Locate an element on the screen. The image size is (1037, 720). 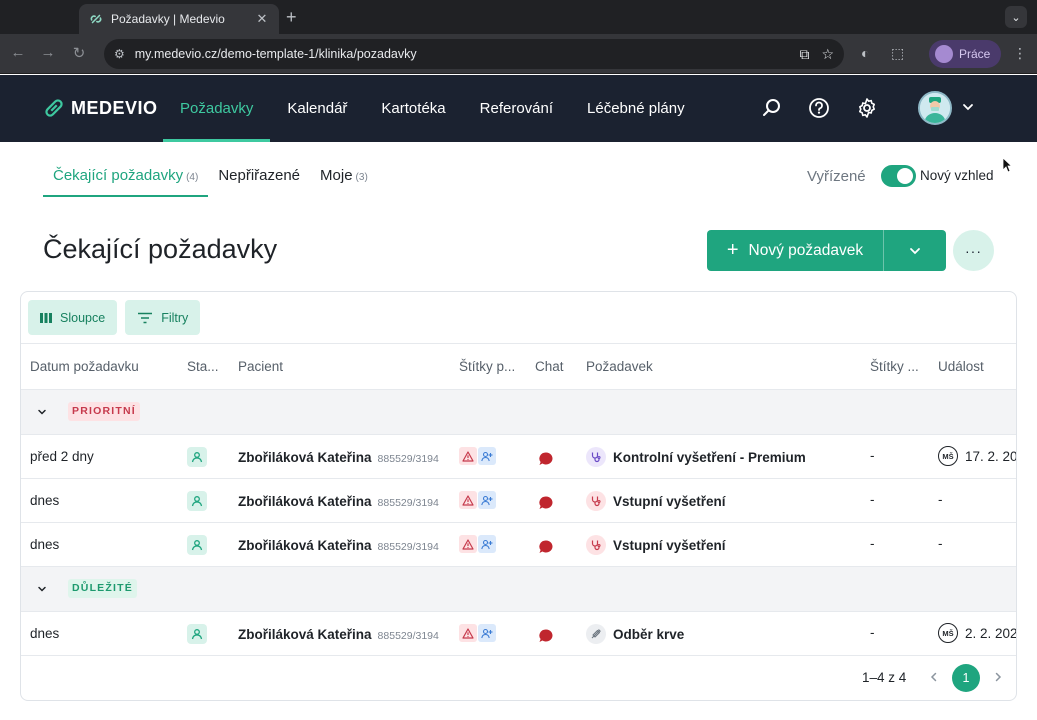
install-app-icon: ⧉ is located at coordinates (804, 54).